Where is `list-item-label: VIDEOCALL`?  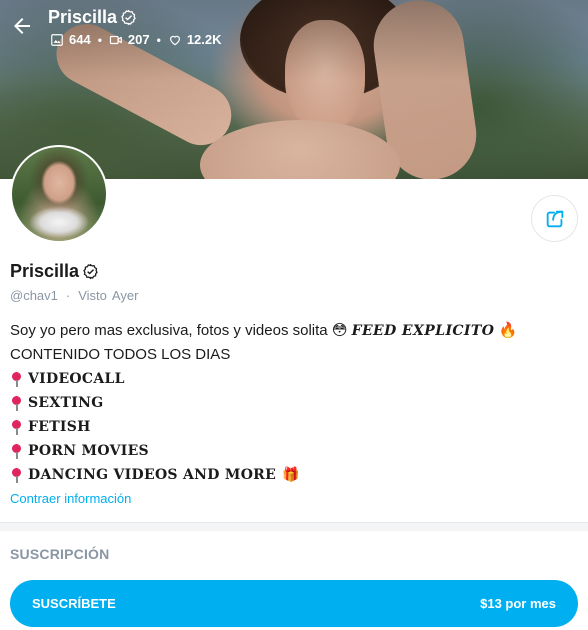
list-item-label: VIDEOCALL is located at coordinates (76, 379).